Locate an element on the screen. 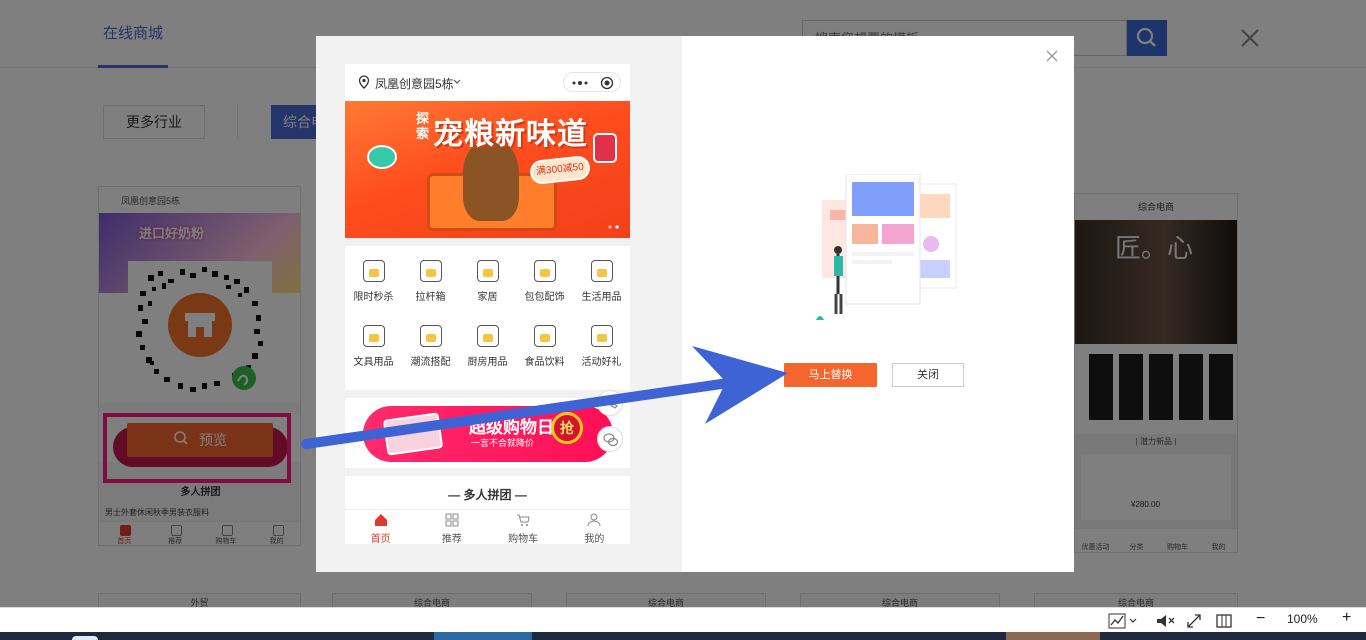 The image size is (1366, 640). handbag-icon is located at coordinates (544, 271).